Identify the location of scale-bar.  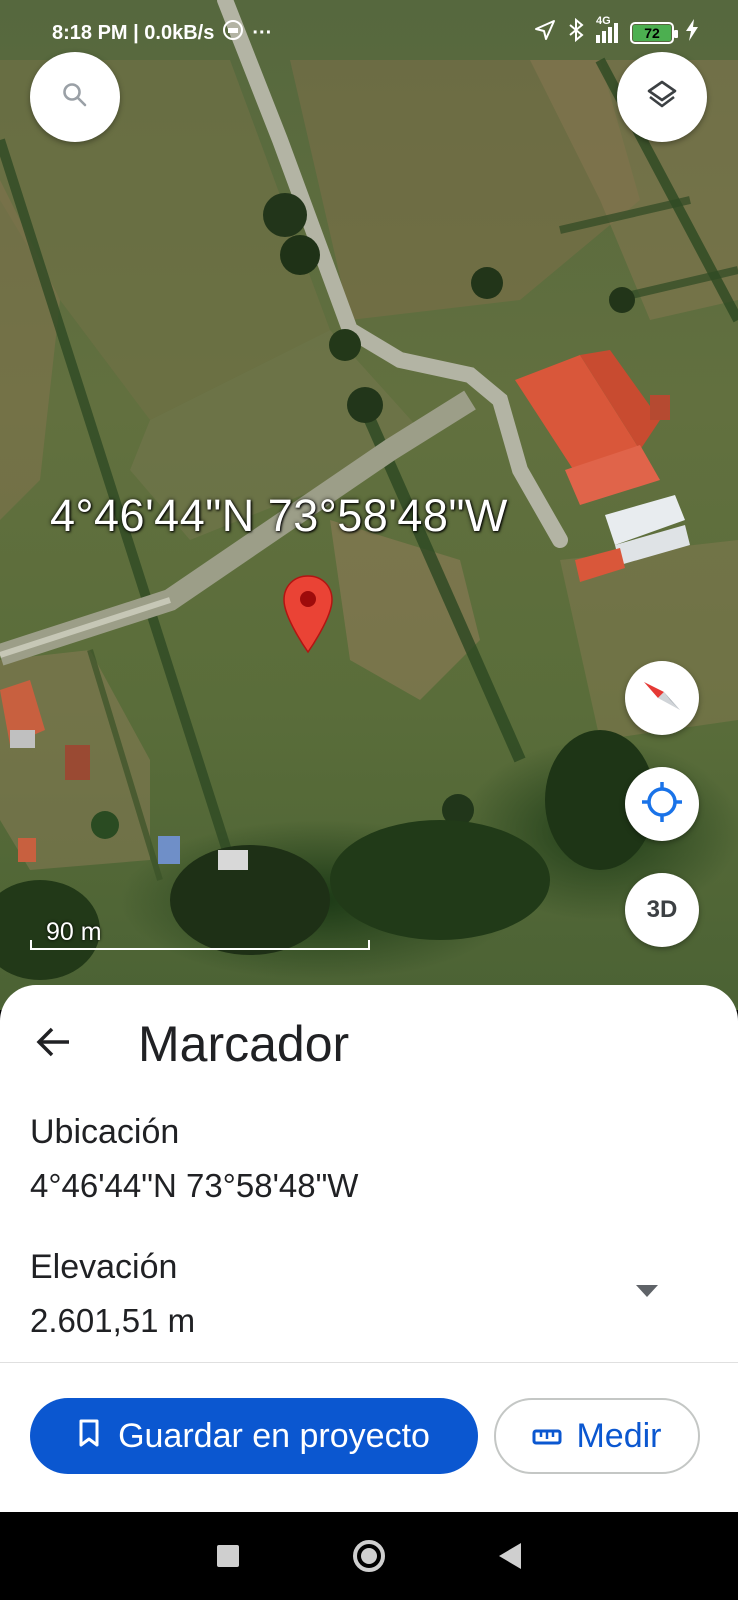
(200, 945).